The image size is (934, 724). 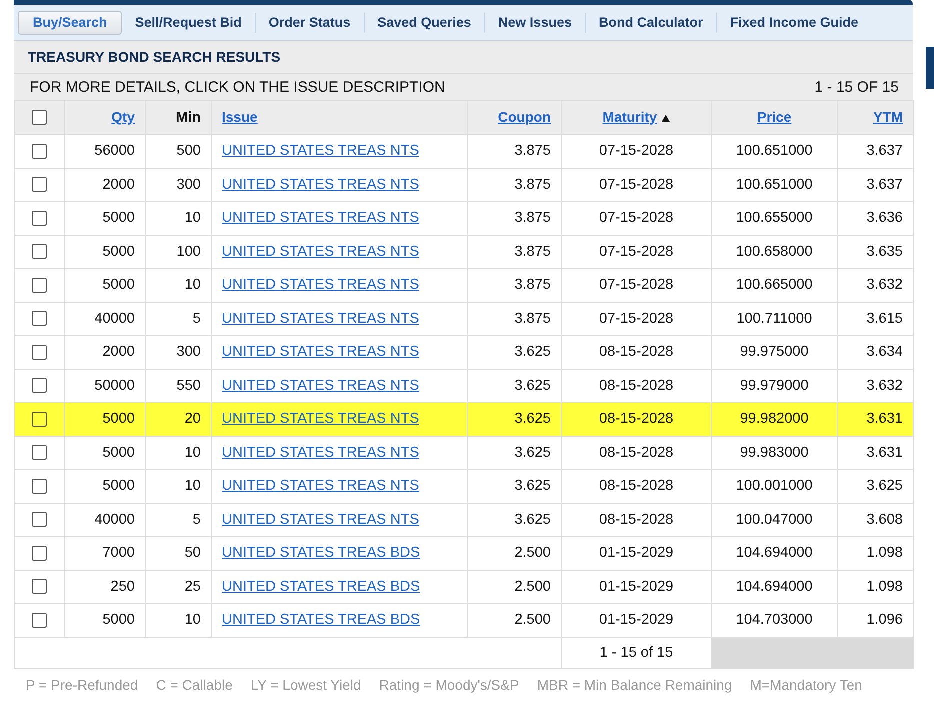 What do you see at coordinates (114, 151) in the screenshot?
I see `table-cell: 56000` at bounding box center [114, 151].